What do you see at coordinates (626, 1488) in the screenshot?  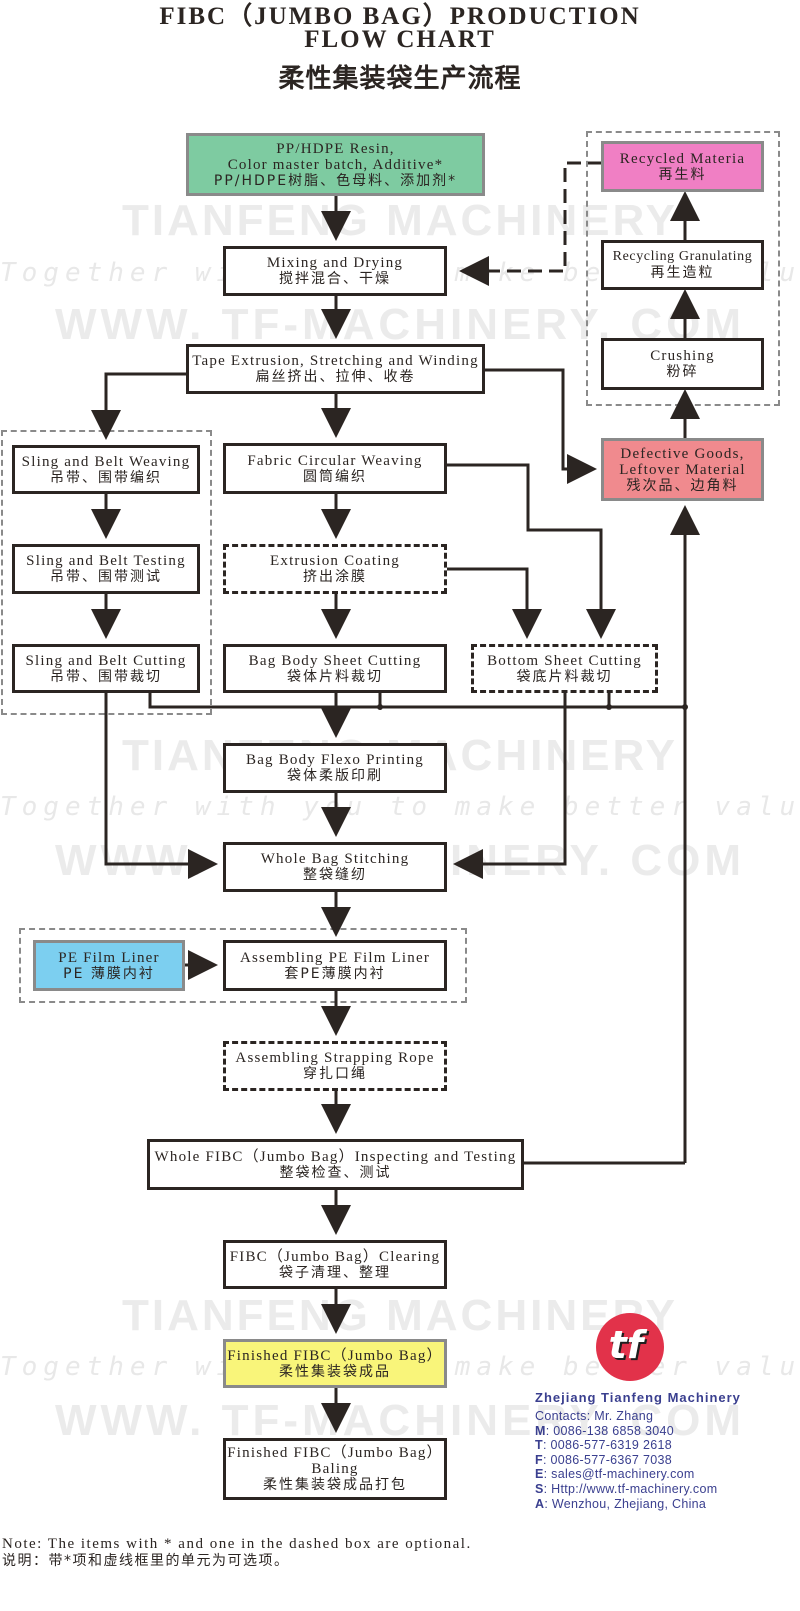 I see `contact-website: S: Http://www.tf-machinery.com` at bounding box center [626, 1488].